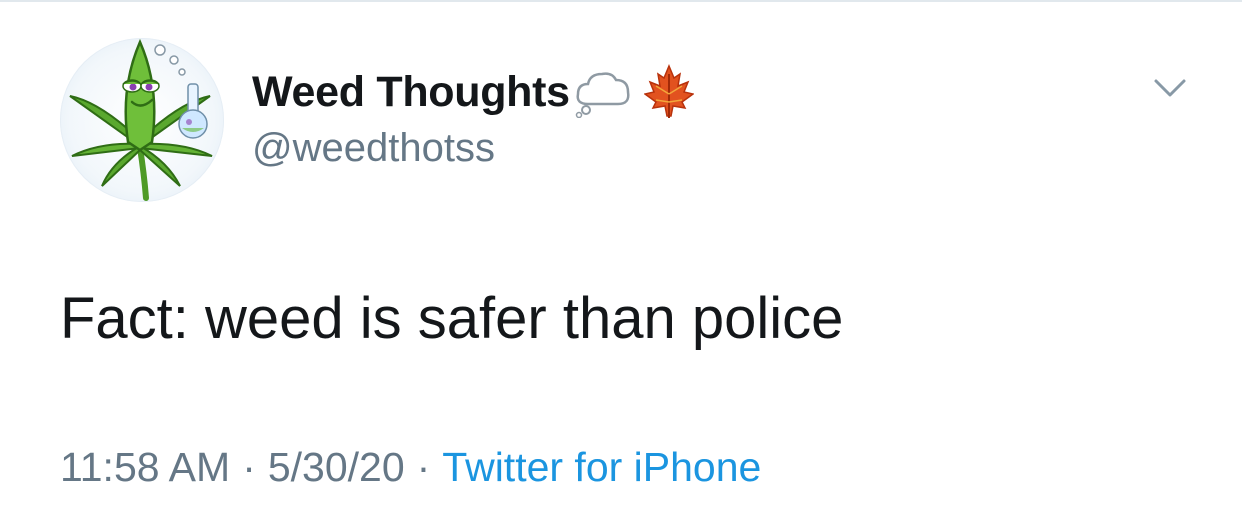  What do you see at coordinates (373, 148) in the screenshot?
I see `author-handle: @weedthotss` at bounding box center [373, 148].